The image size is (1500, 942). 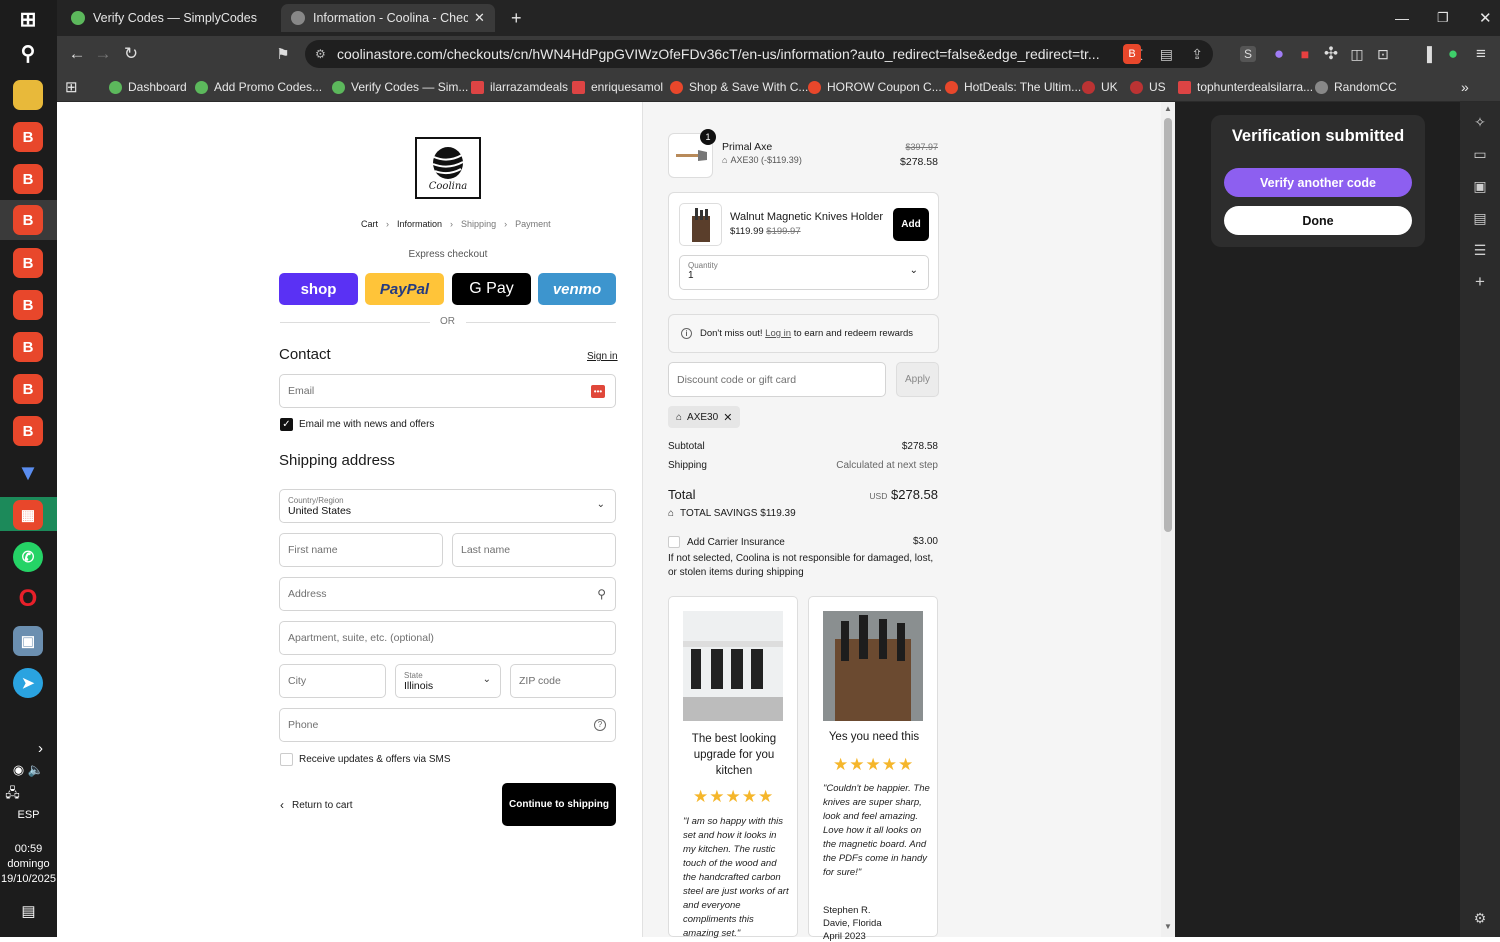 I want to click on close-icon: ✕, so click(x=479, y=18).